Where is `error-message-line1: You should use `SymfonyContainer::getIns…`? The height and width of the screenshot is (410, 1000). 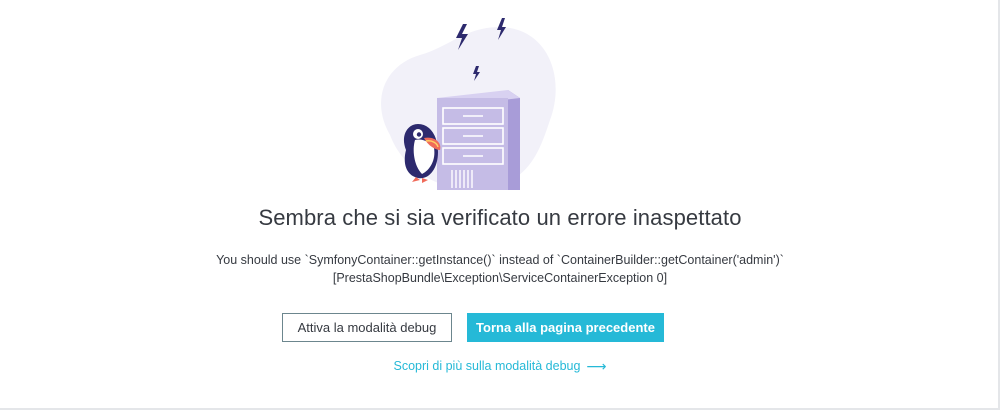 error-message-line1: You should use `SymfonyContainer::getIns… is located at coordinates (500, 260).